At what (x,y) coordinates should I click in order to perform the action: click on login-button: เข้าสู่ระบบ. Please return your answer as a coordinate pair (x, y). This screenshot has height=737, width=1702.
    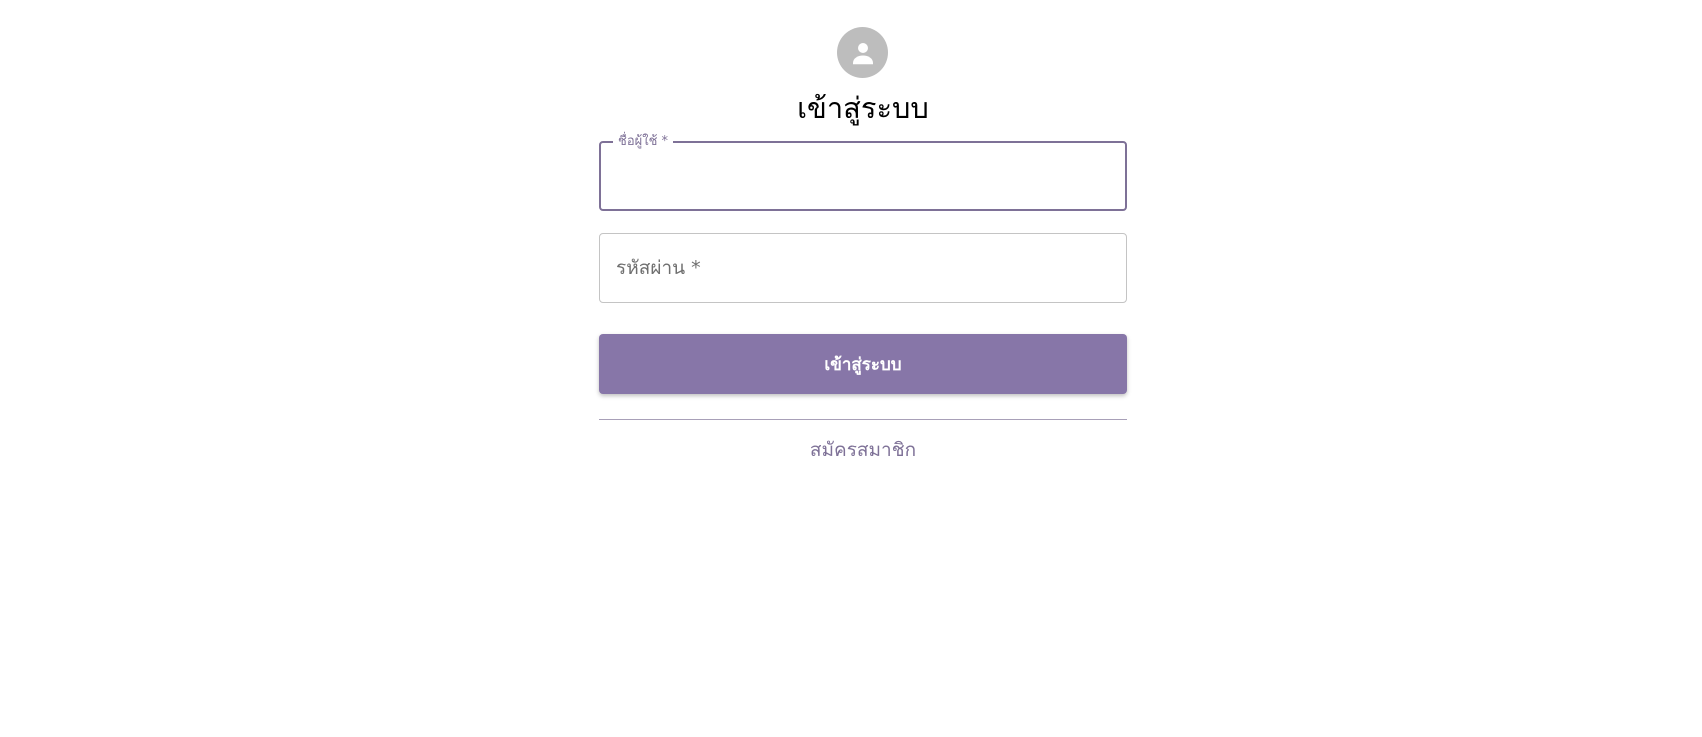
    Looking at the image, I should click on (863, 364).